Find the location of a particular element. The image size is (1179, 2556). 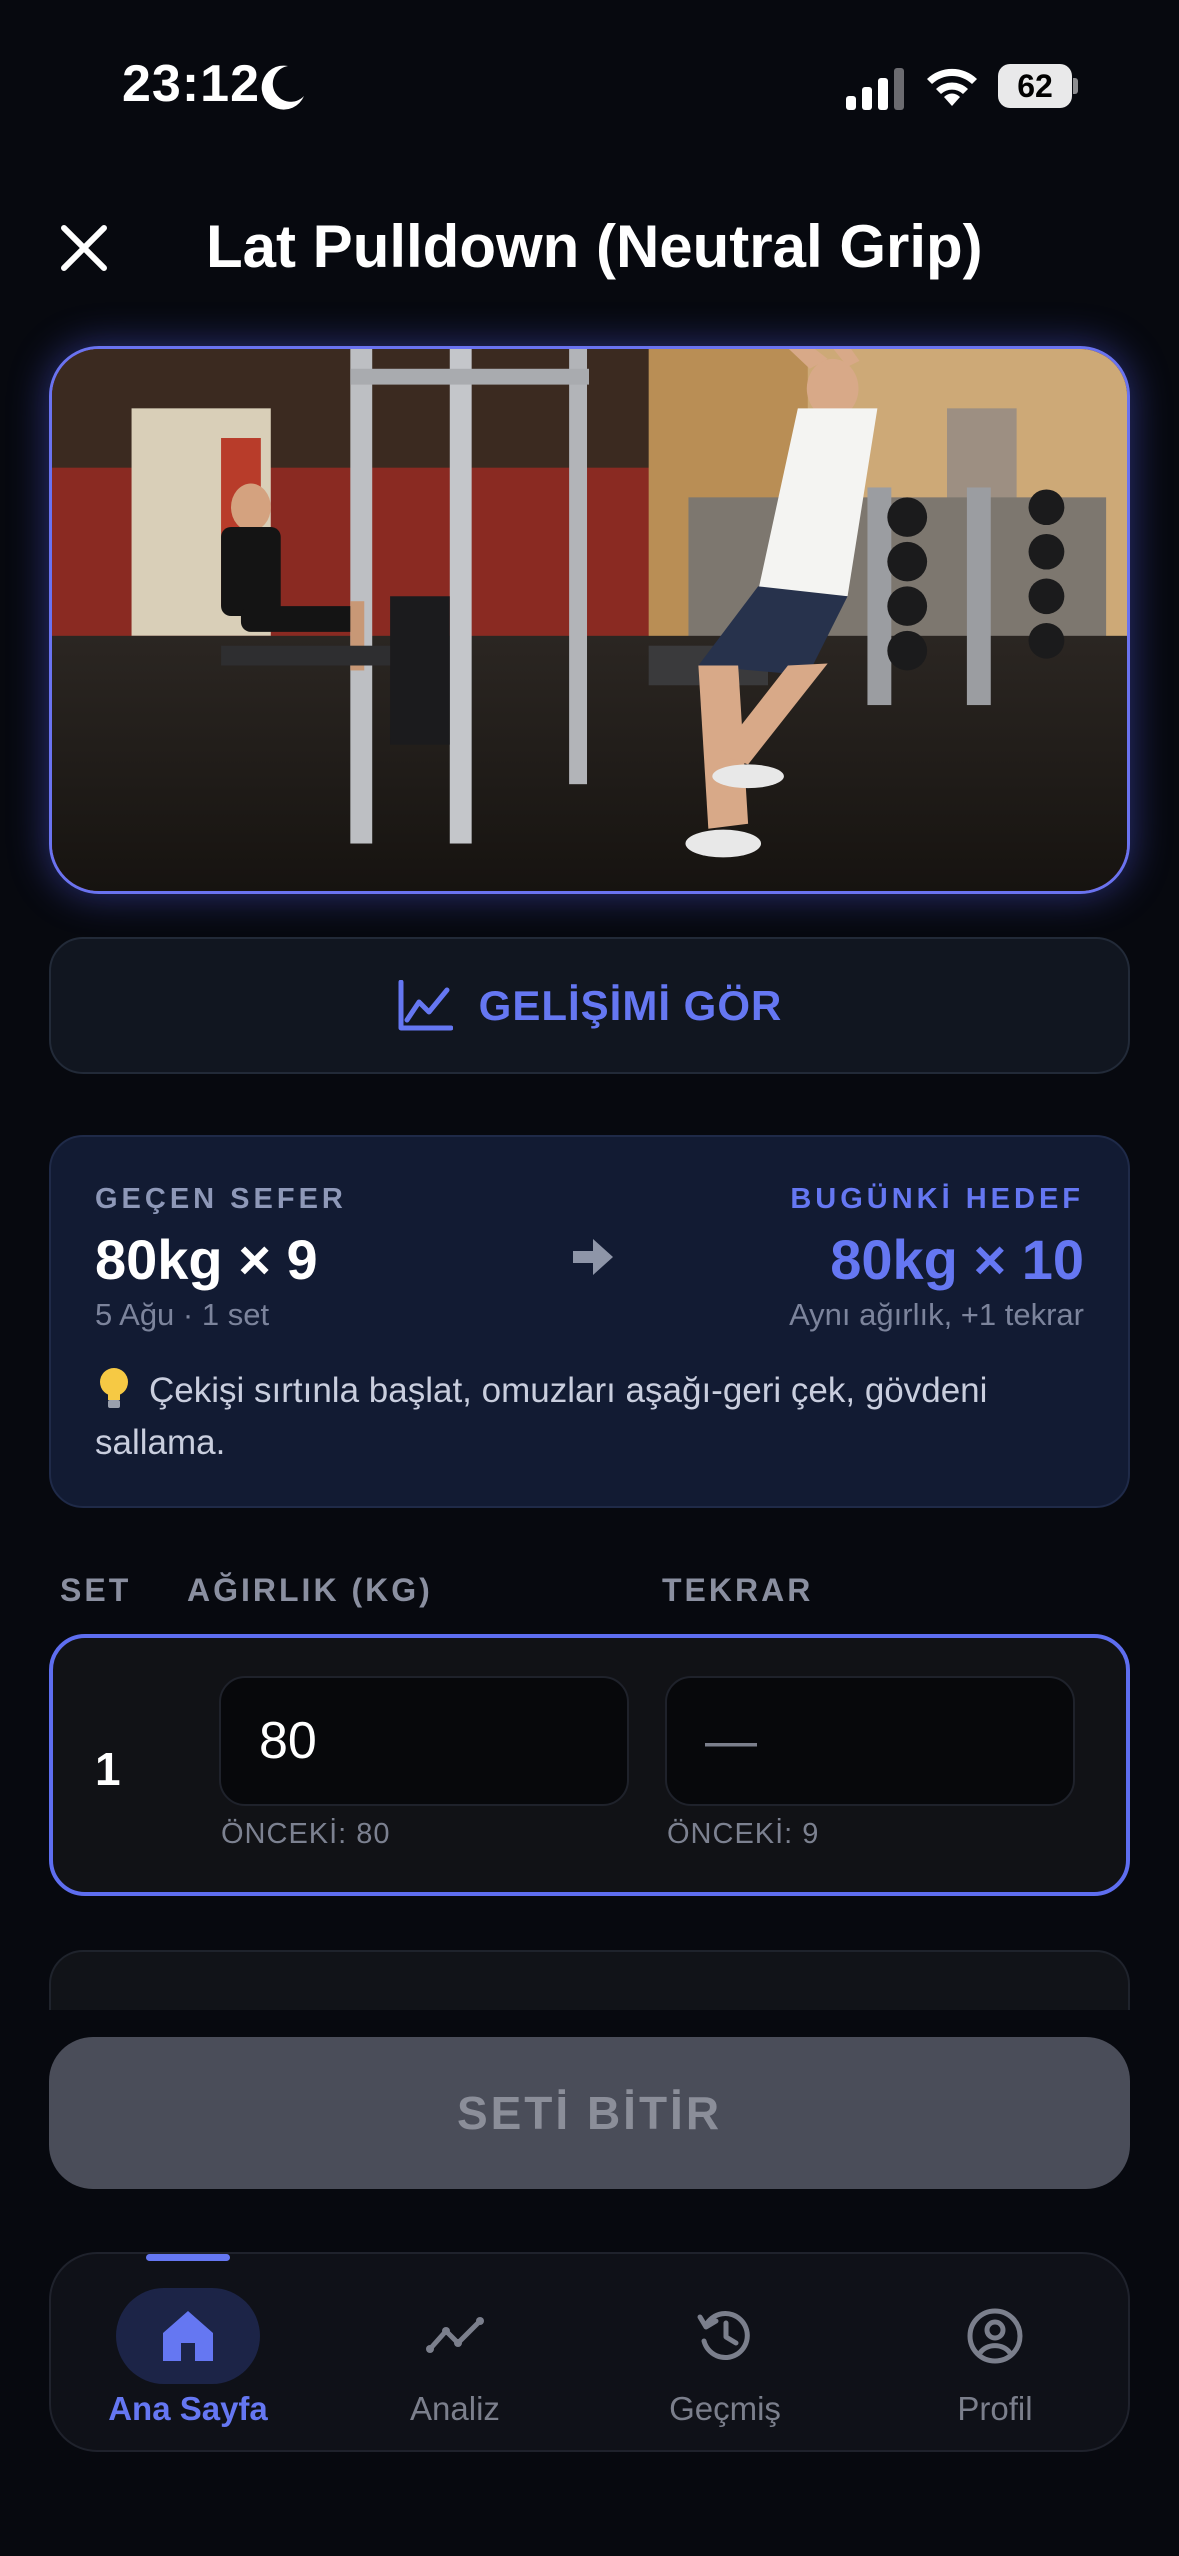

tab-analytics-label: Analiz is located at coordinates (455, 2408).